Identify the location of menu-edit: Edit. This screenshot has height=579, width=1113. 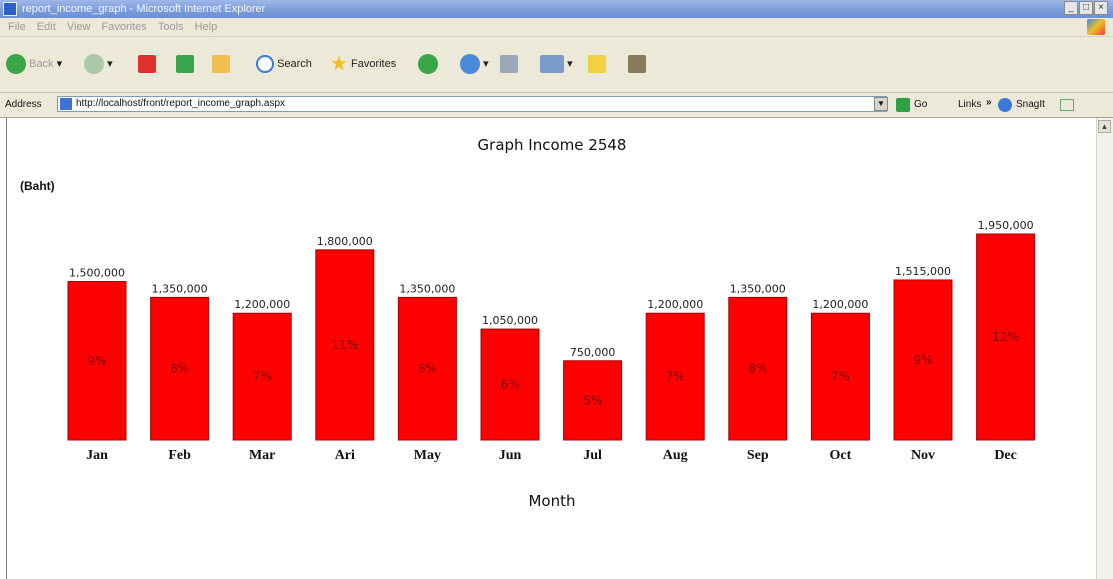
(46, 27).